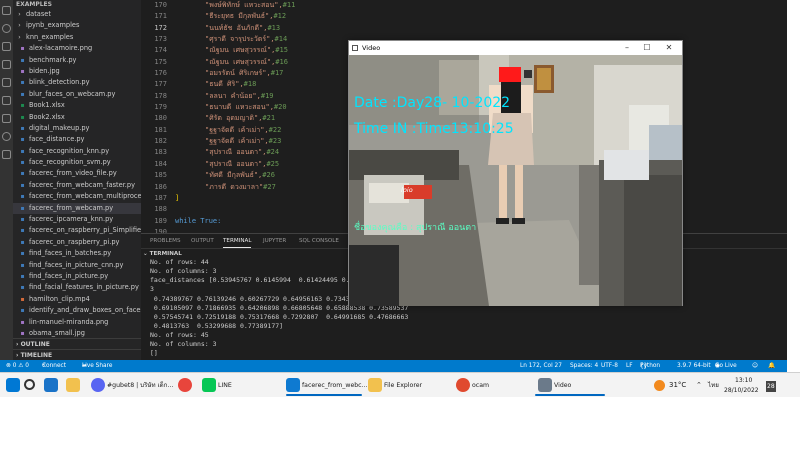 This screenshot has height=450, width=800. Describe the element at coordinates (77, 219) in the screenshot. I see `file-tree-item: ▪ facerec_ipcamera_knn.py` at that location.